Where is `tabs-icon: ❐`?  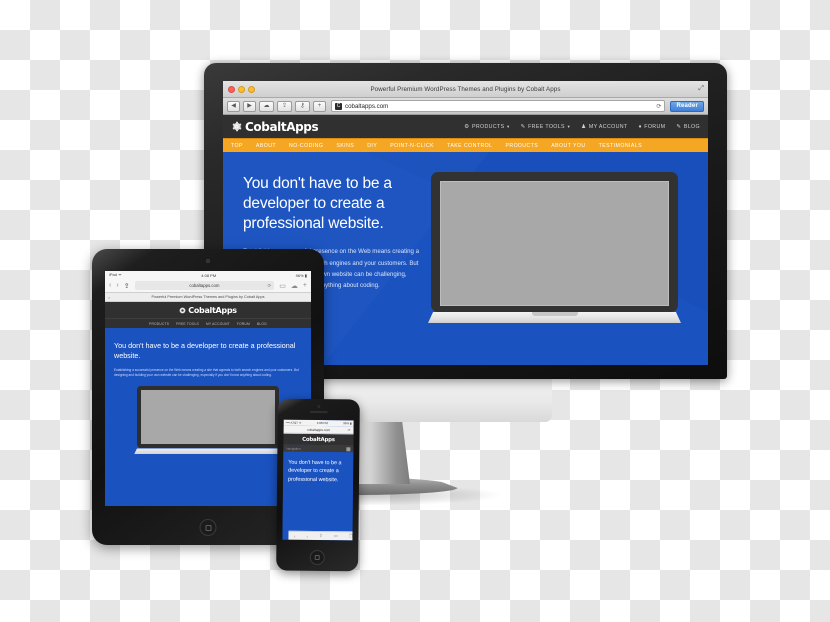
tabs-icon: ❐ is located at coordinates (351, 536).